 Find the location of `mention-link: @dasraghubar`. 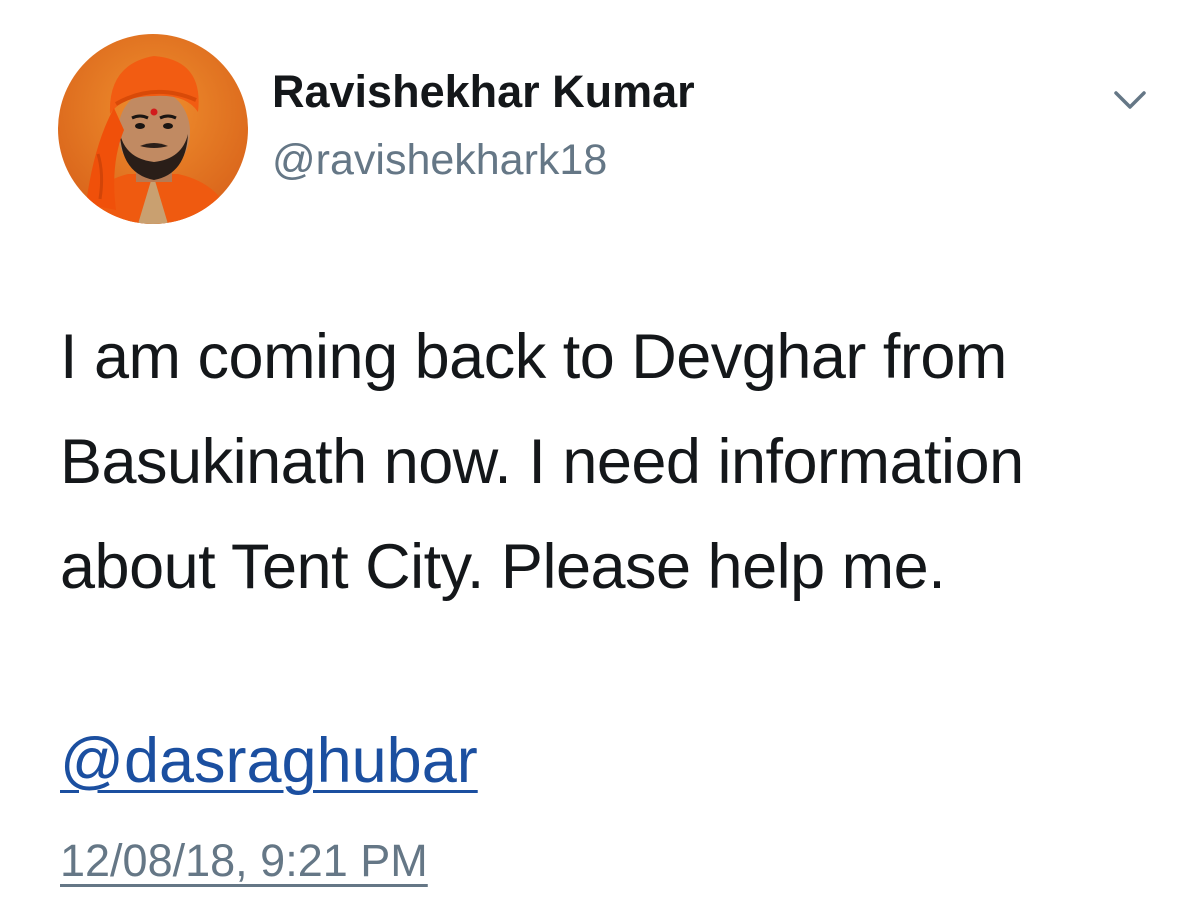

mention-link: @dasraghubar is located at coordinates (269, 761).